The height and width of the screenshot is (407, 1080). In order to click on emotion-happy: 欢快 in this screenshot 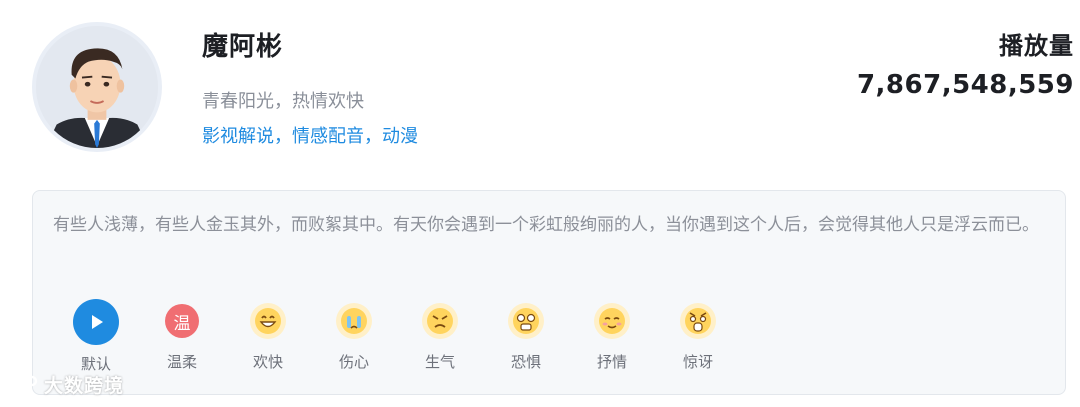, I will do `click(268, 336)`.